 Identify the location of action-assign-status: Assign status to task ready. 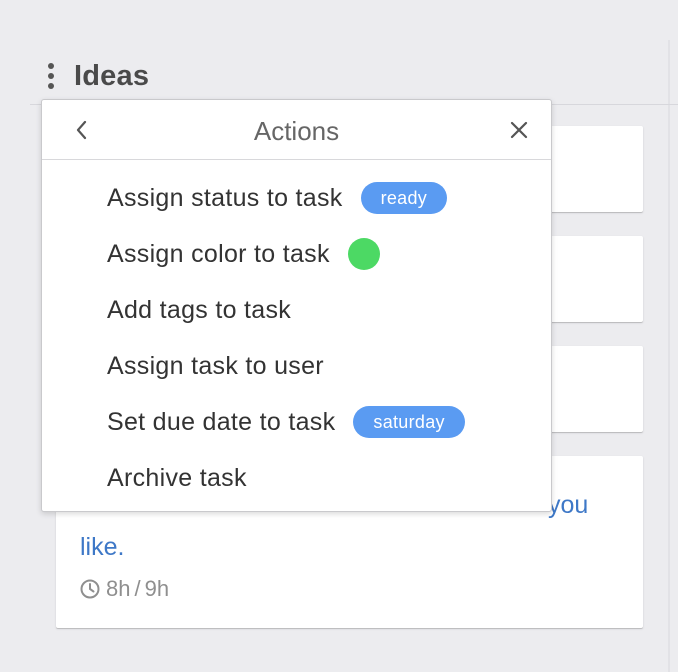
(296, 198).